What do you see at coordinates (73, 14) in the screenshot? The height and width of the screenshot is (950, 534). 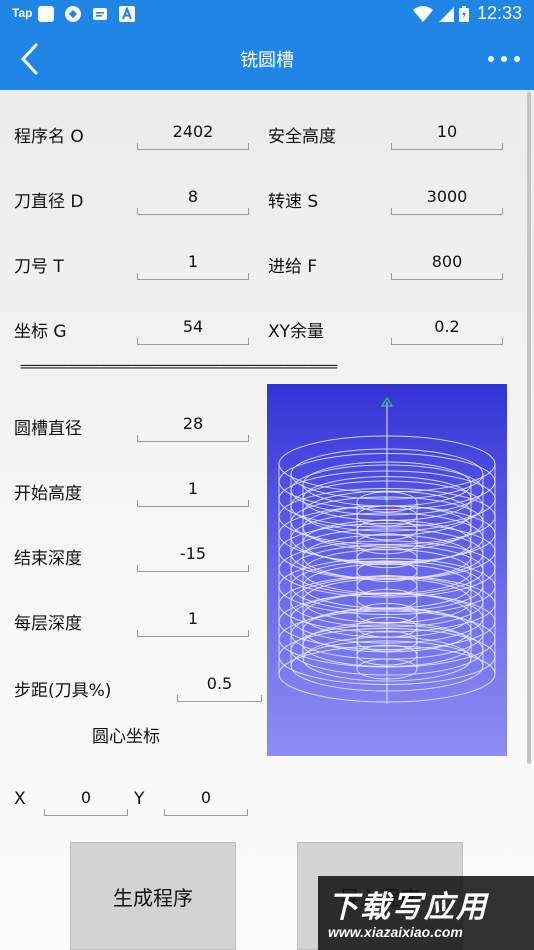 I see `sync-icon` at bounding box center [73, 14].